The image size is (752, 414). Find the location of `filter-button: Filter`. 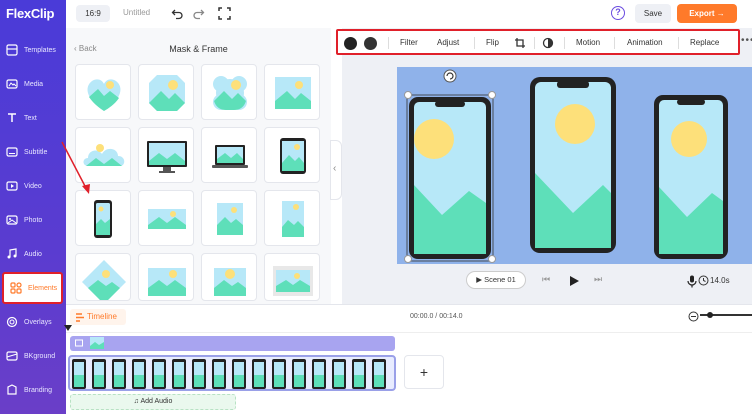

filter-button: Filter is located at coordinates (409, 42).